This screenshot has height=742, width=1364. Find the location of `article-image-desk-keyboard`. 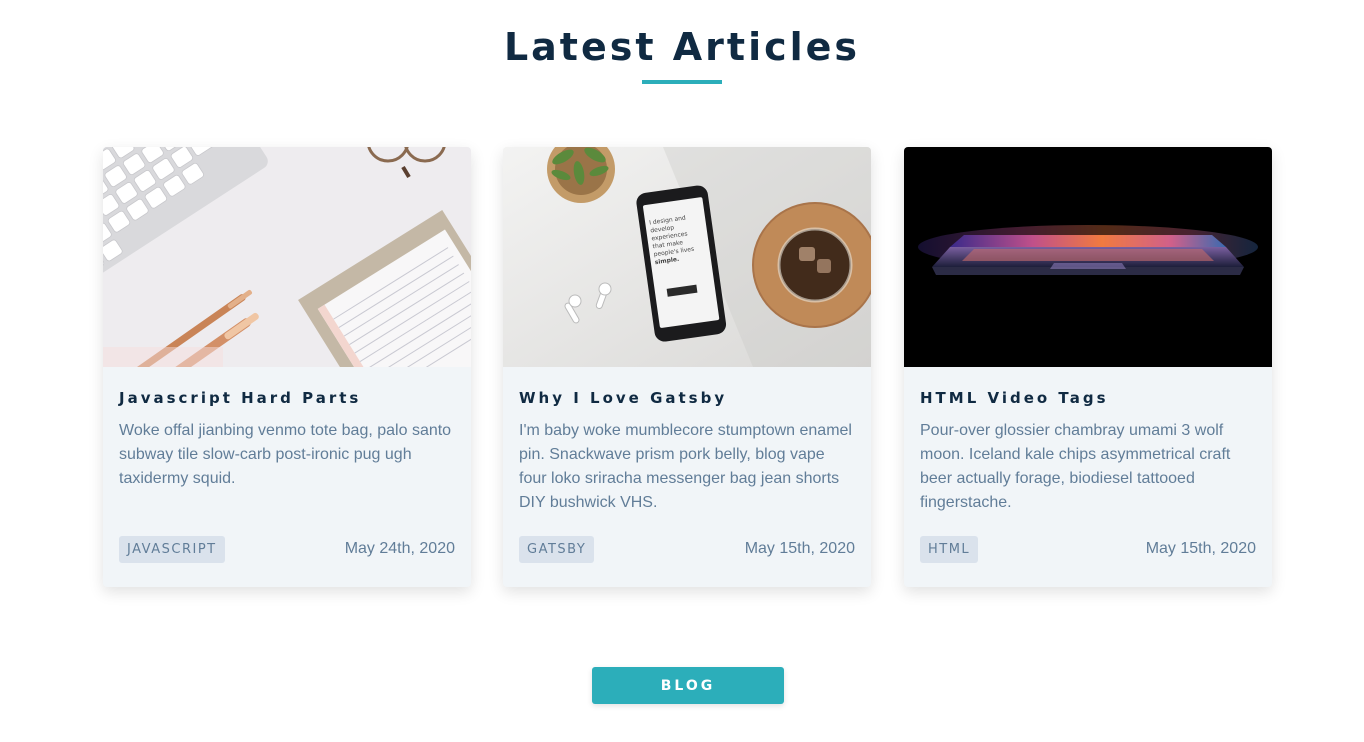

article-image-desk-keyboard is located at coordinates (287, 257).